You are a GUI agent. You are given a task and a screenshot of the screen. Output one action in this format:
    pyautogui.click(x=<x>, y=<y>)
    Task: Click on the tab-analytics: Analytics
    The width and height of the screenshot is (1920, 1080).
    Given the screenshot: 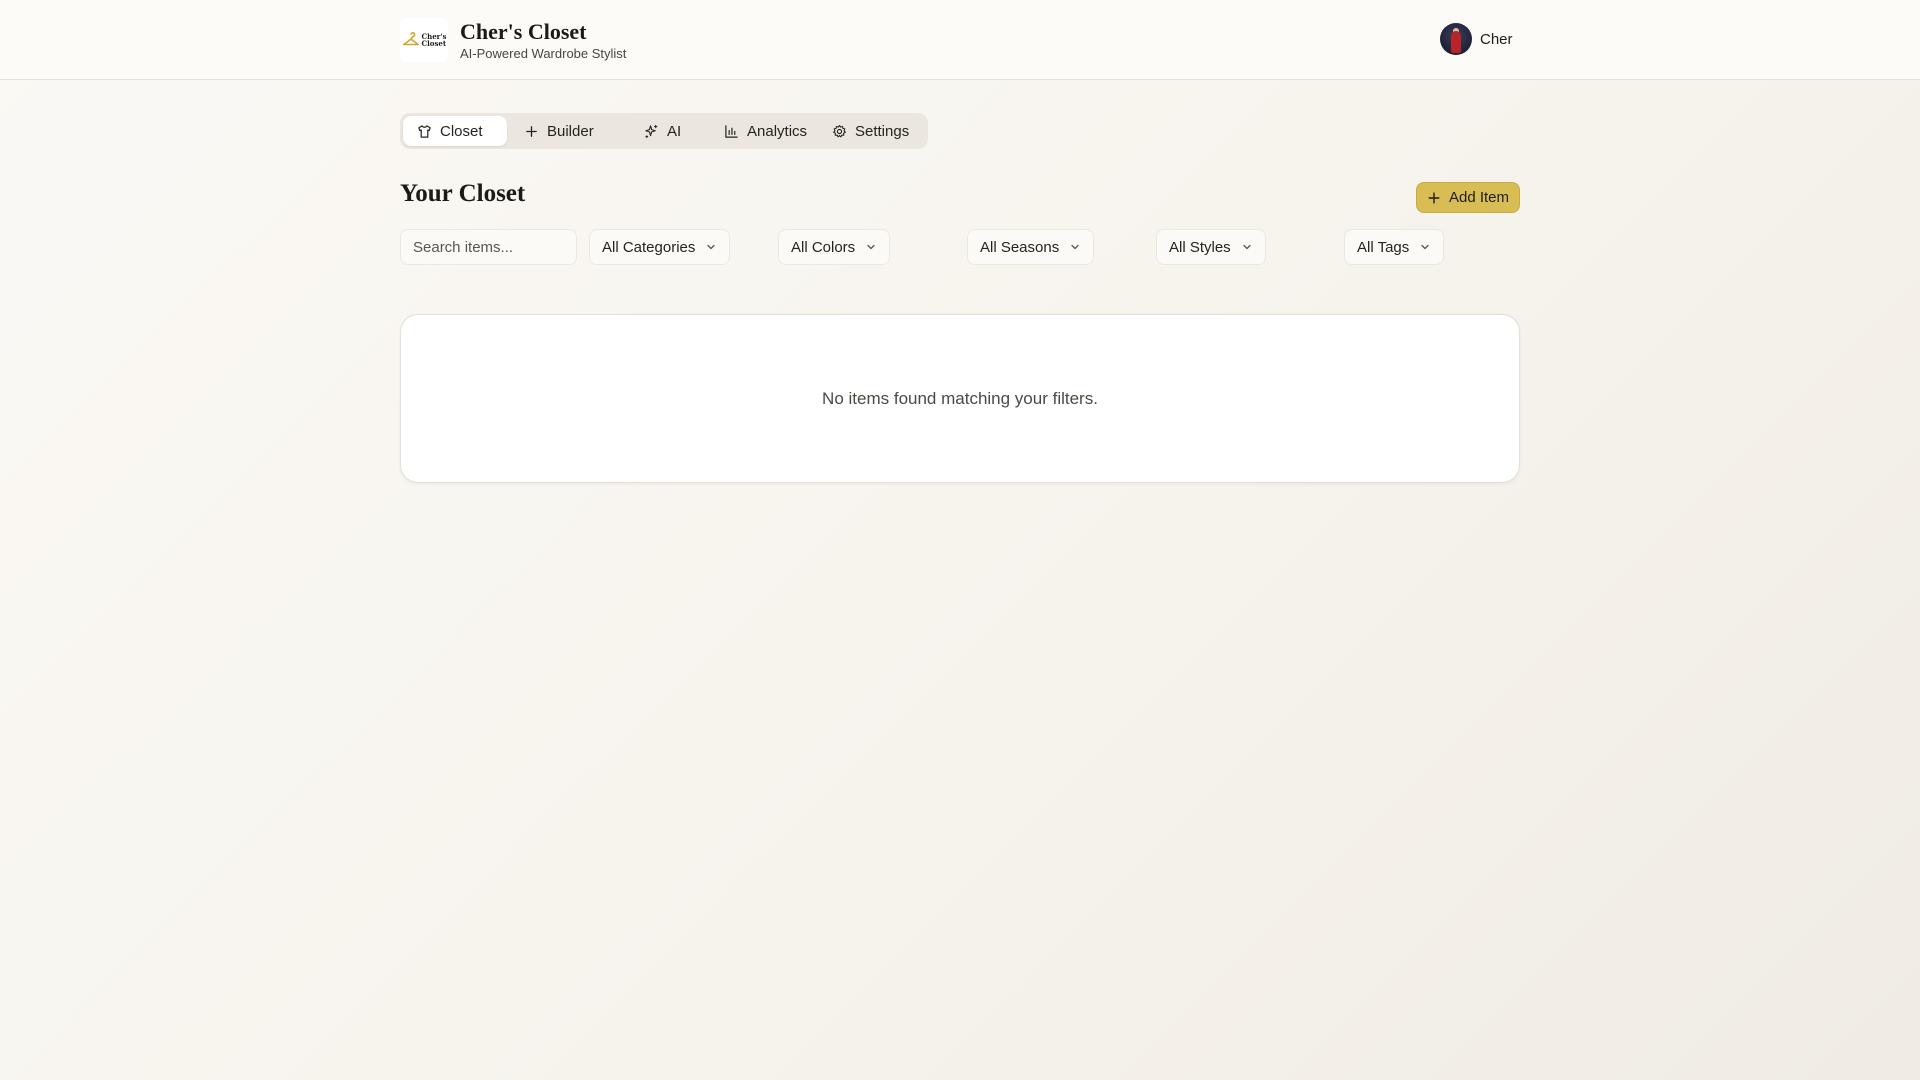 What is the action you would take?
    pyautogui.click(x=766, y=131)
    